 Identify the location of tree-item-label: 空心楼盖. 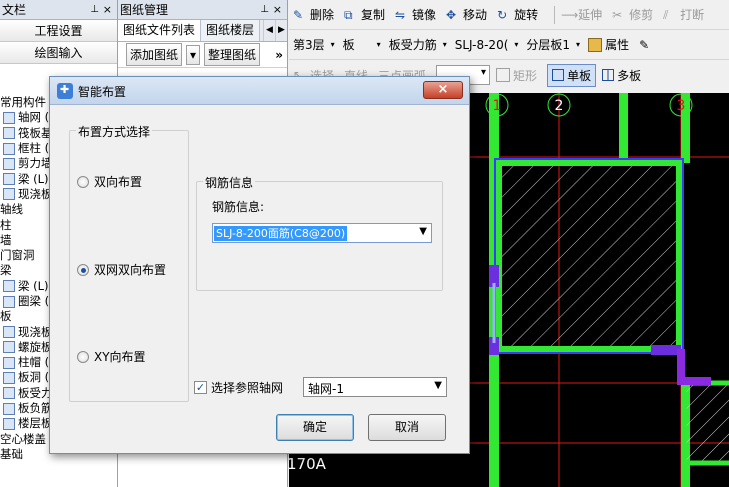
(23, 438).